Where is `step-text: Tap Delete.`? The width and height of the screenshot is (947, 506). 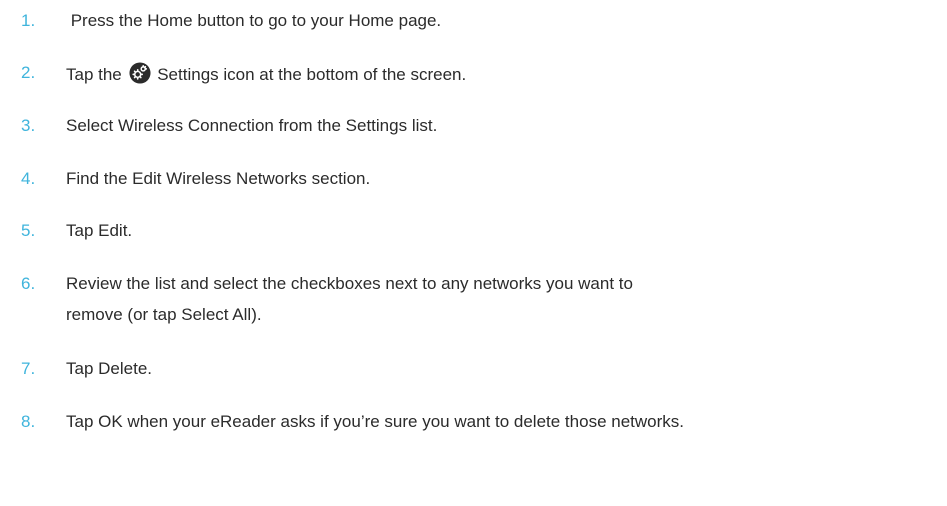 step-text: Tap Delete. is located at coordinates (109, 368).